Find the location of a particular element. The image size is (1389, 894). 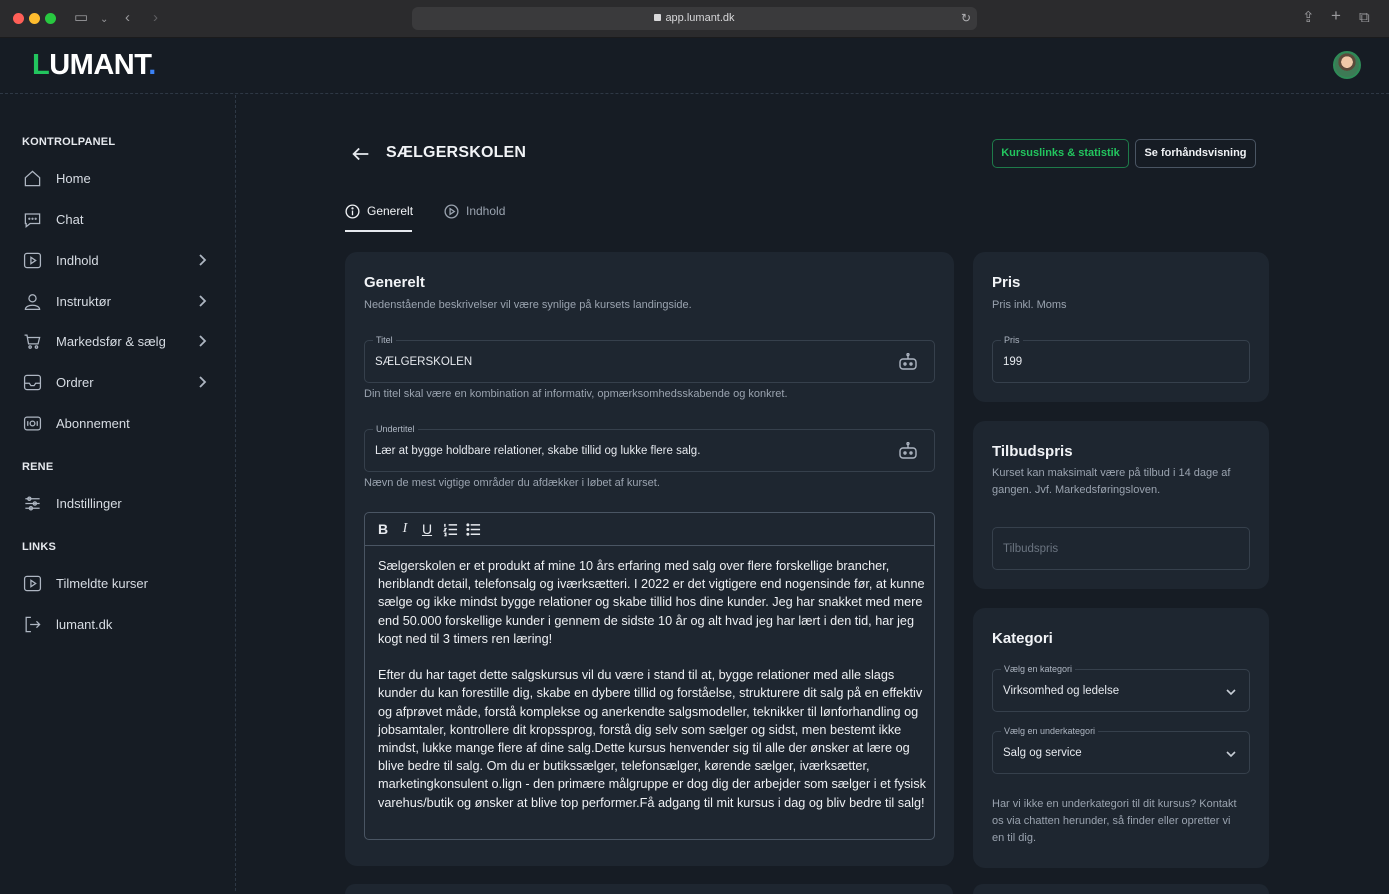

sidebar-item-ordrer: Ordrer is located at coordinates (120, 382).